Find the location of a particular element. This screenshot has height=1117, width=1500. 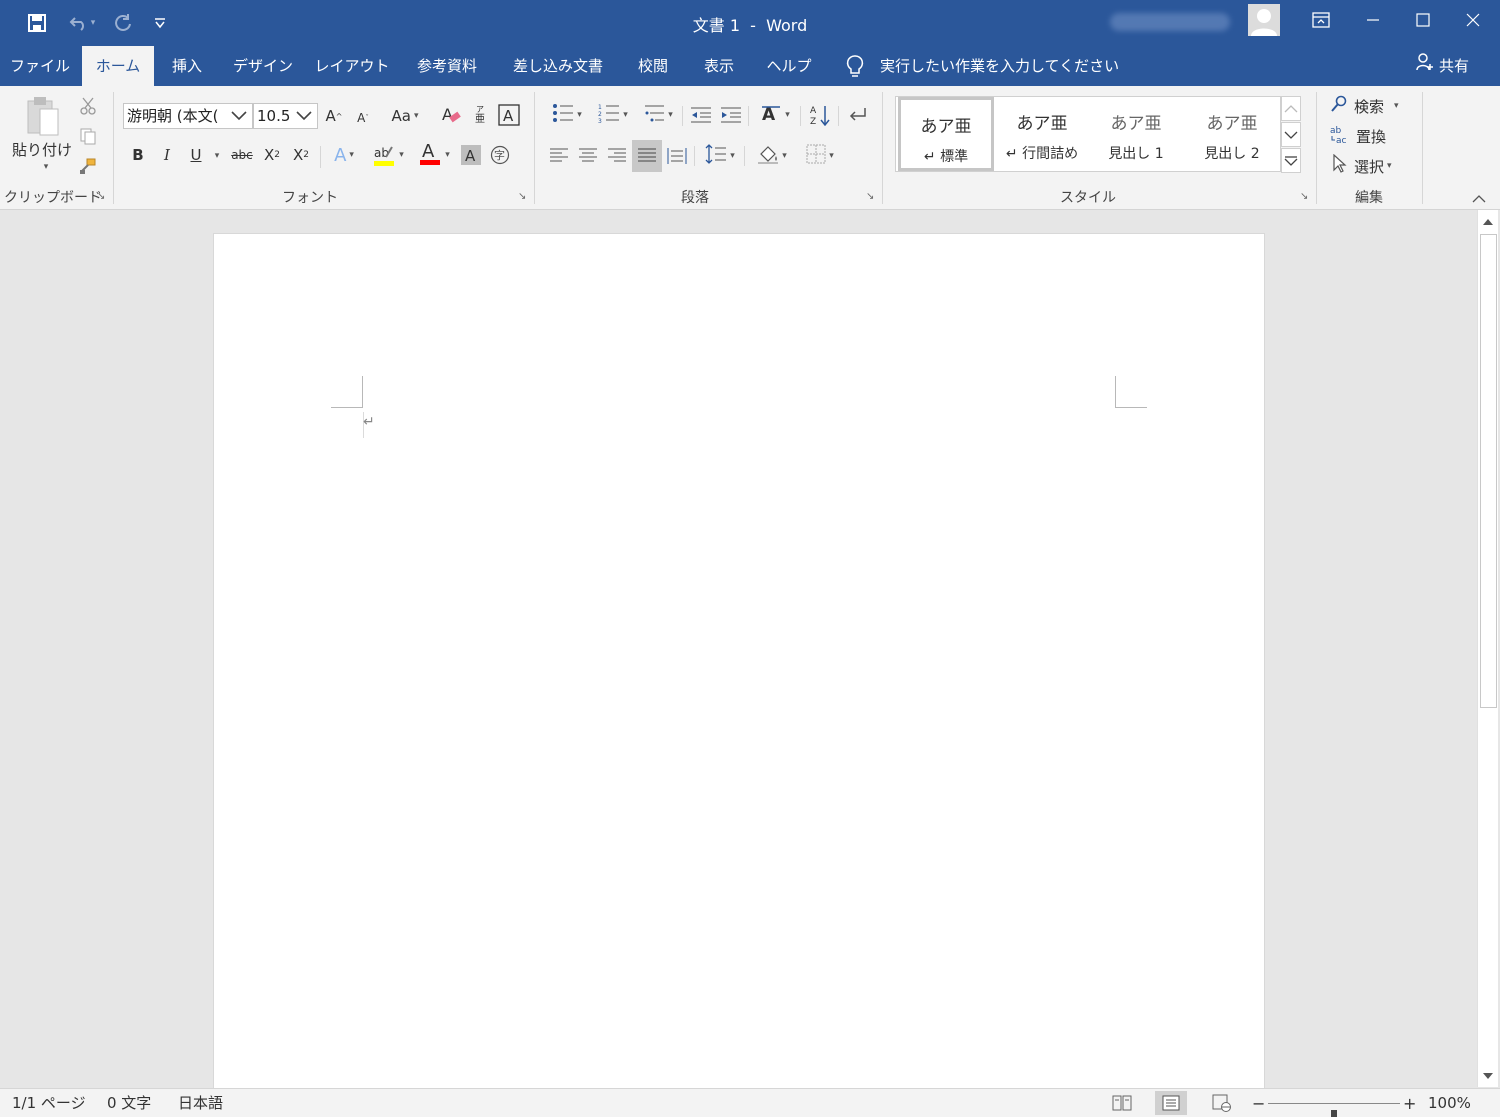

highlighter-icon: ab is located at coordinates (384, 155).